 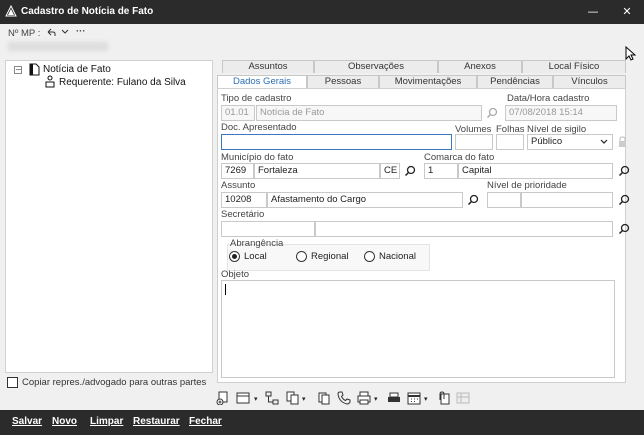 I want to click on close-button: ✕, so click(x=627, y=12).